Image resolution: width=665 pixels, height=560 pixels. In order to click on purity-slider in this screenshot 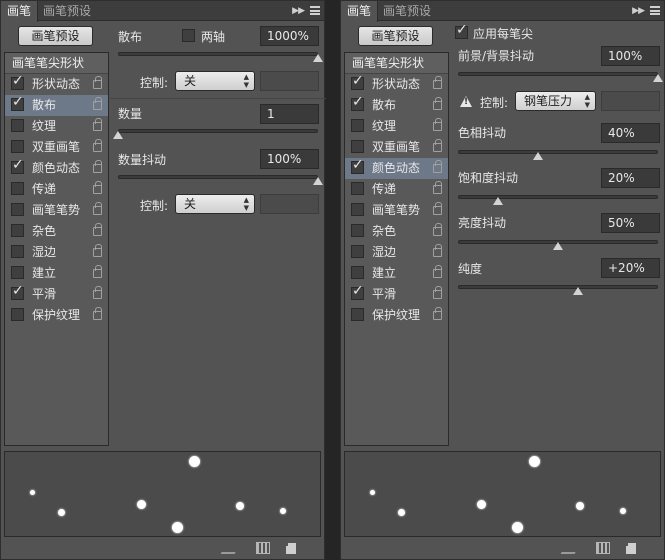, I will do `click(558, 290)`.